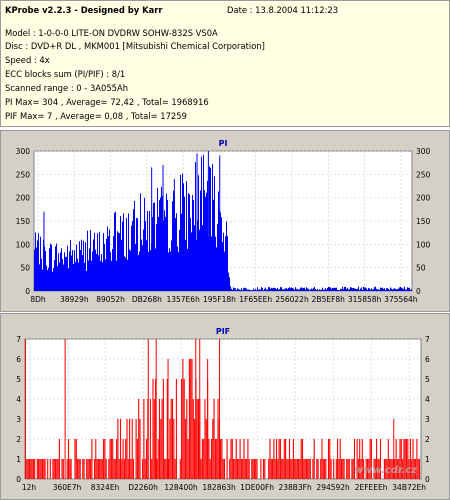 The width and height of the screenshot is (450, 500). I want to click on pi-x-tick: 8Dh, so click(38, 299).